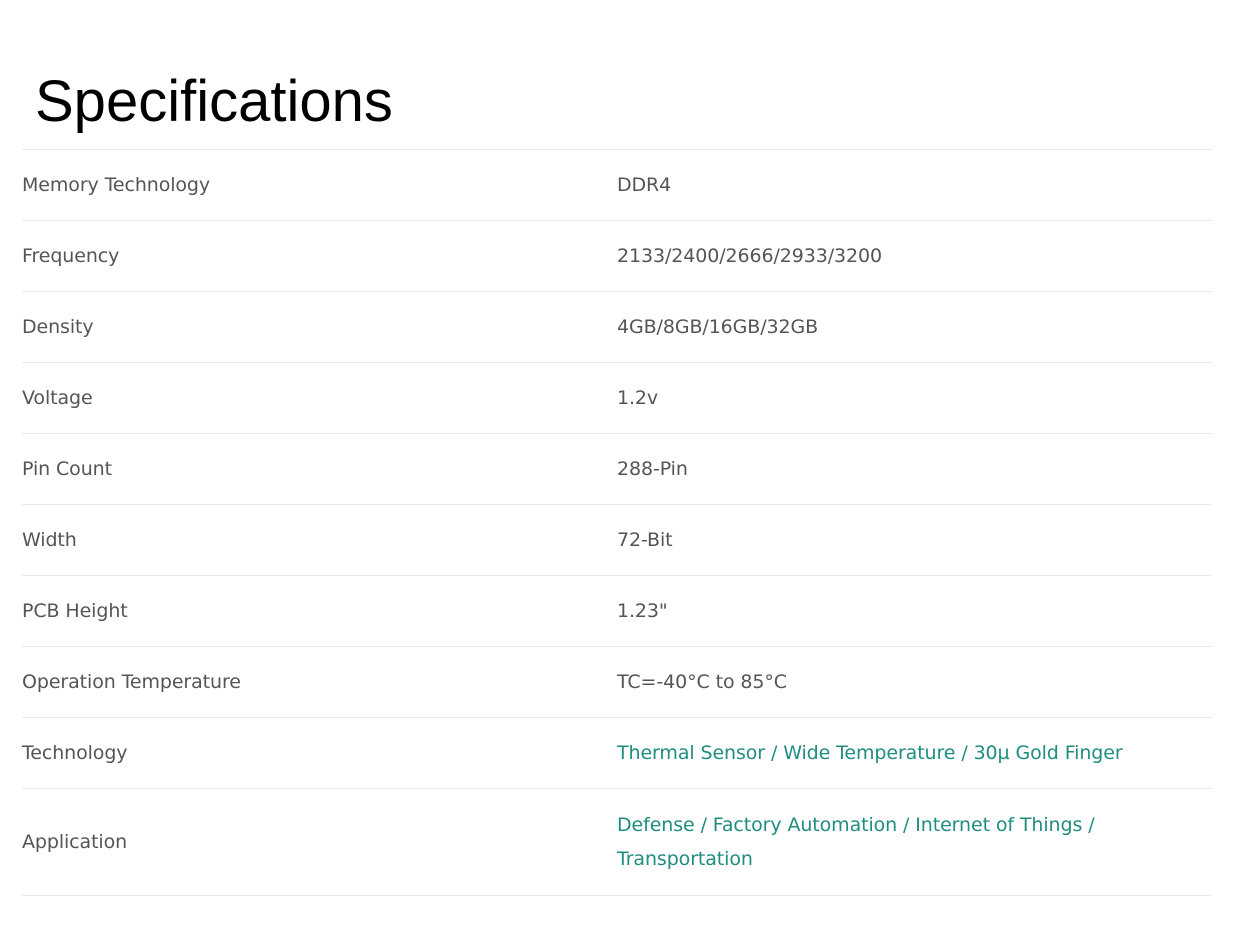 The width and height of the screenshot is (1247, 937). What do you see at coordinates (702, 682) in the screenshot?
I see `spec-value: TC=-40°C to 85°C` at bounding box center [702, 682].